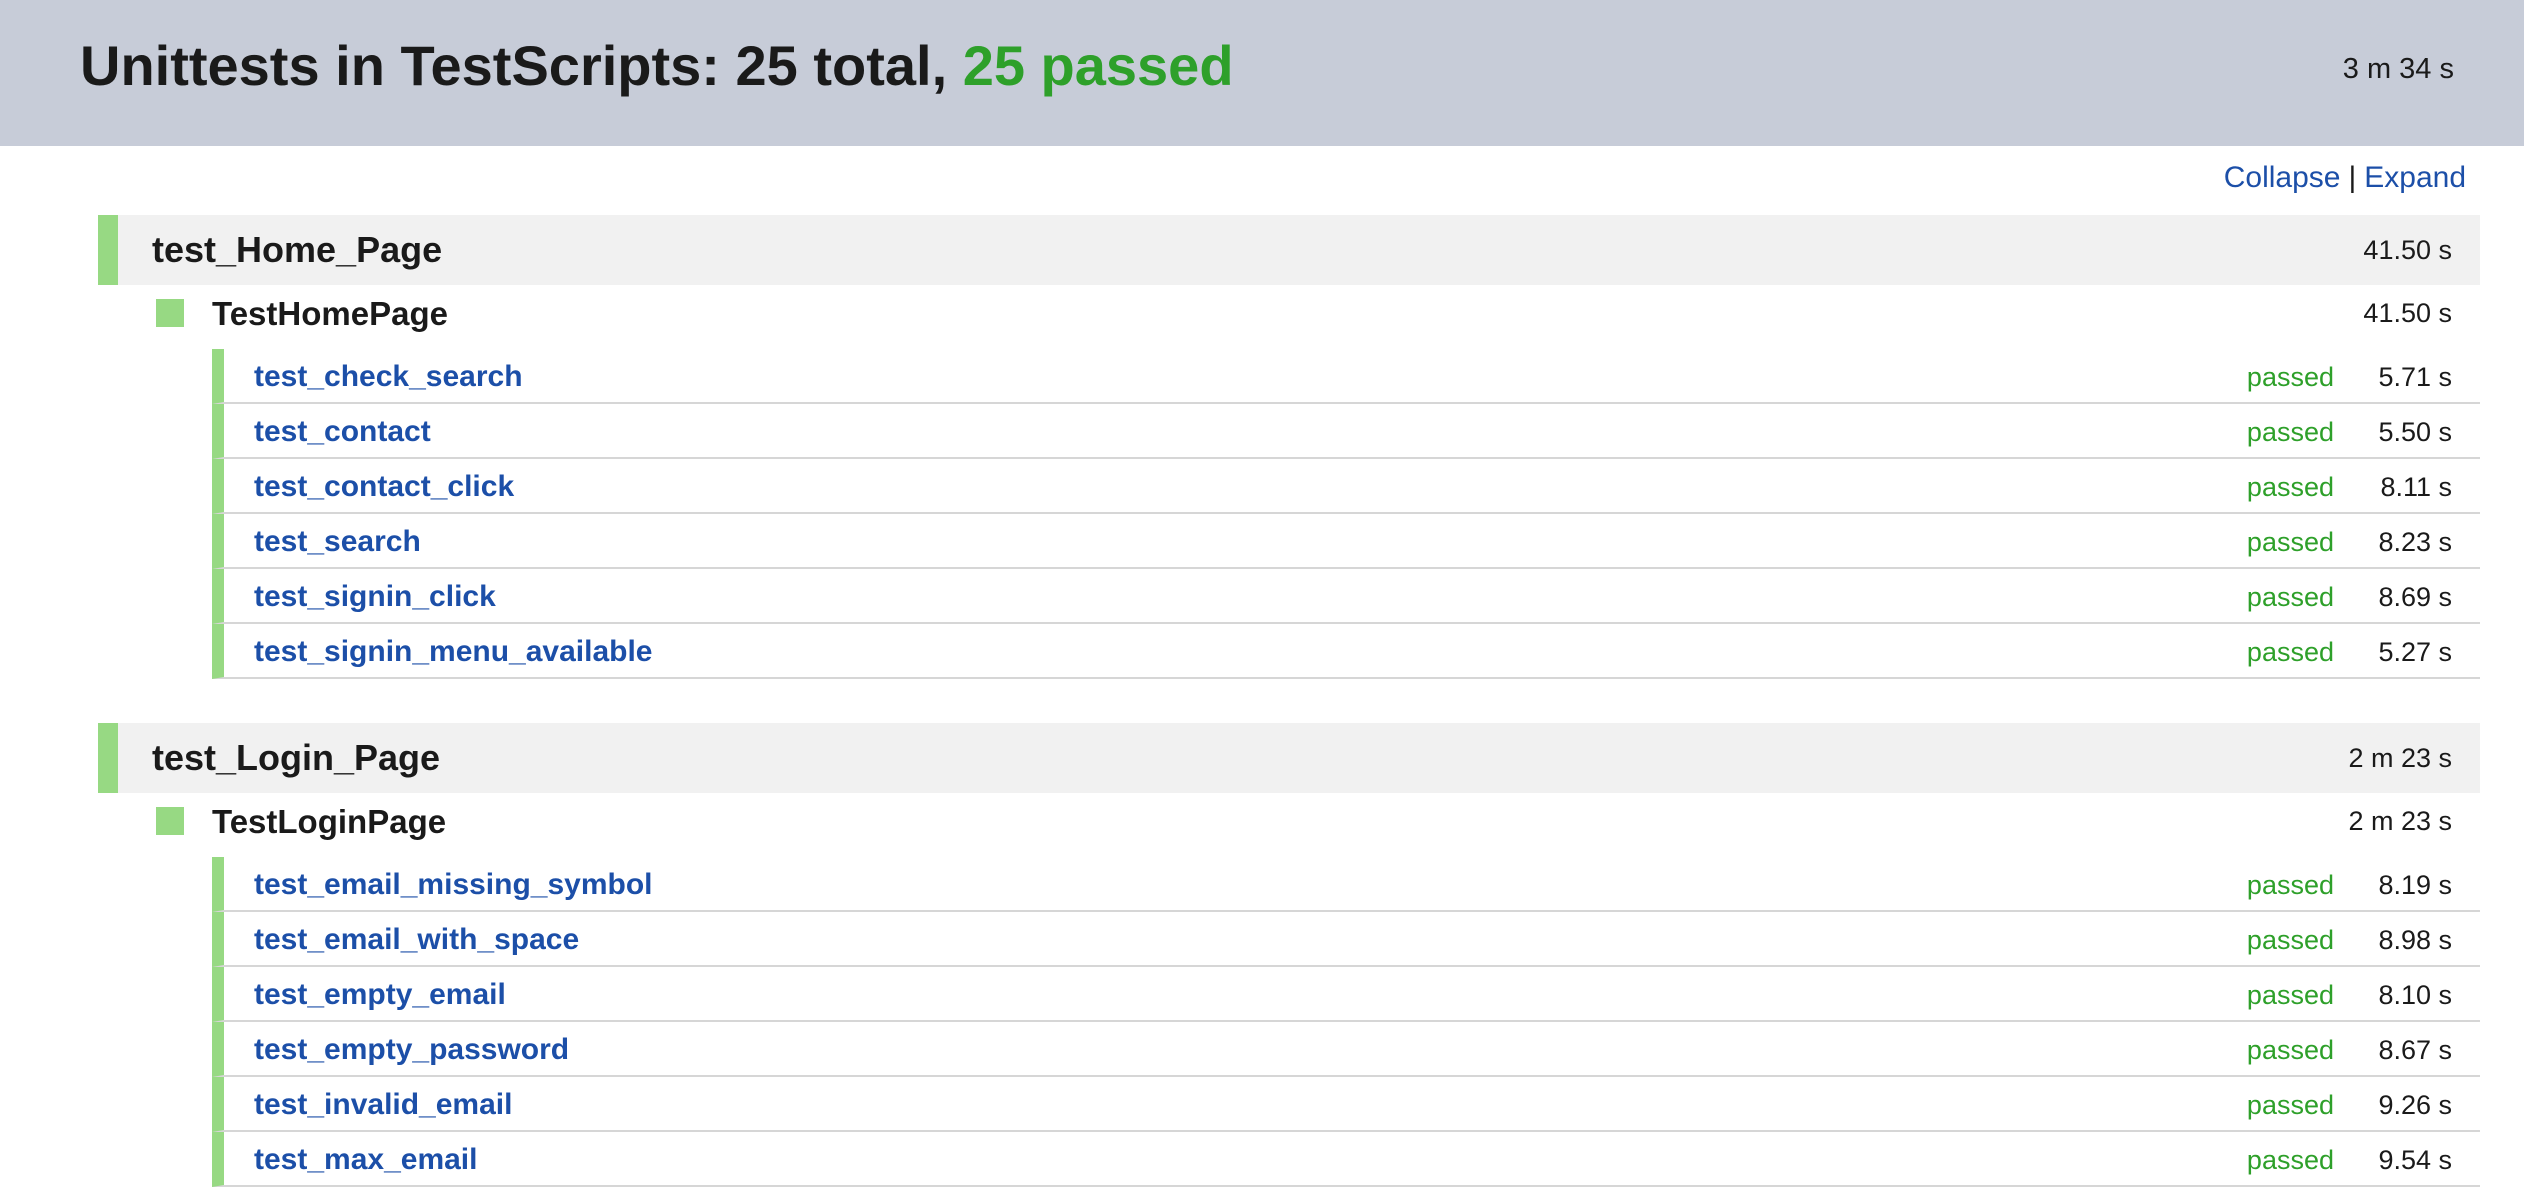 This screenshot has height=1200, width=2524. Describe the element at coordinates (2400, 758) in the screenshot. I see `module-duration: 2 m 23 s` at that location.